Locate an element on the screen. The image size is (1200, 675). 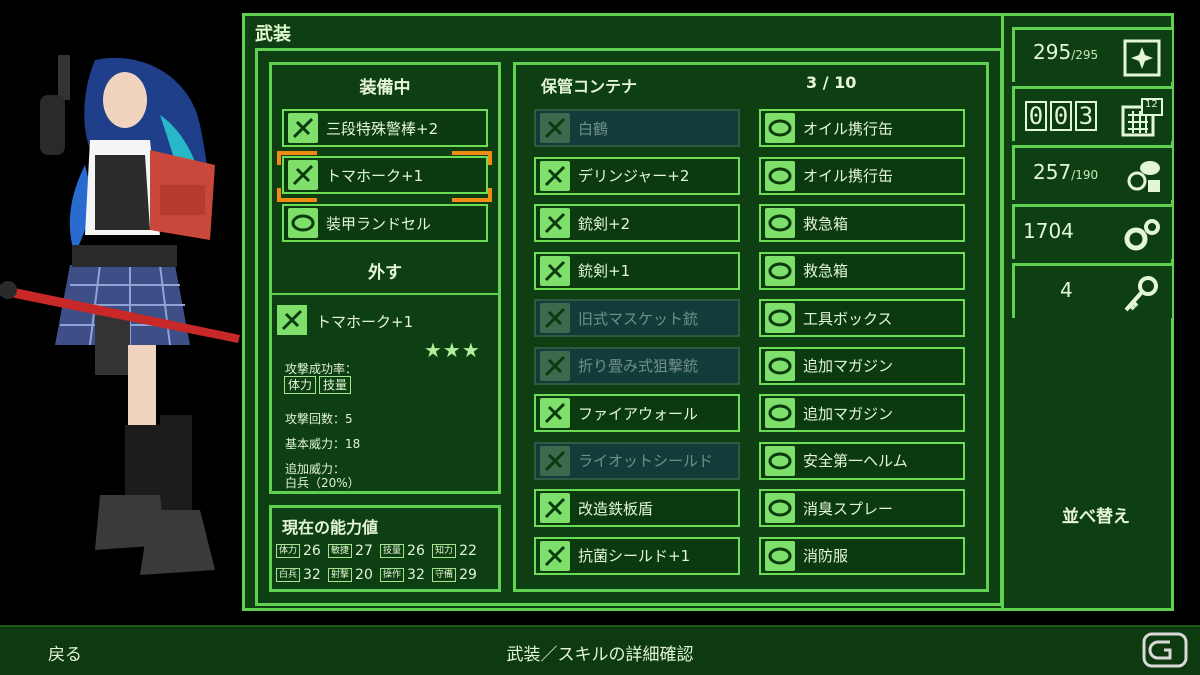
selection-bracket-tl is located at coordinates (297, 158).